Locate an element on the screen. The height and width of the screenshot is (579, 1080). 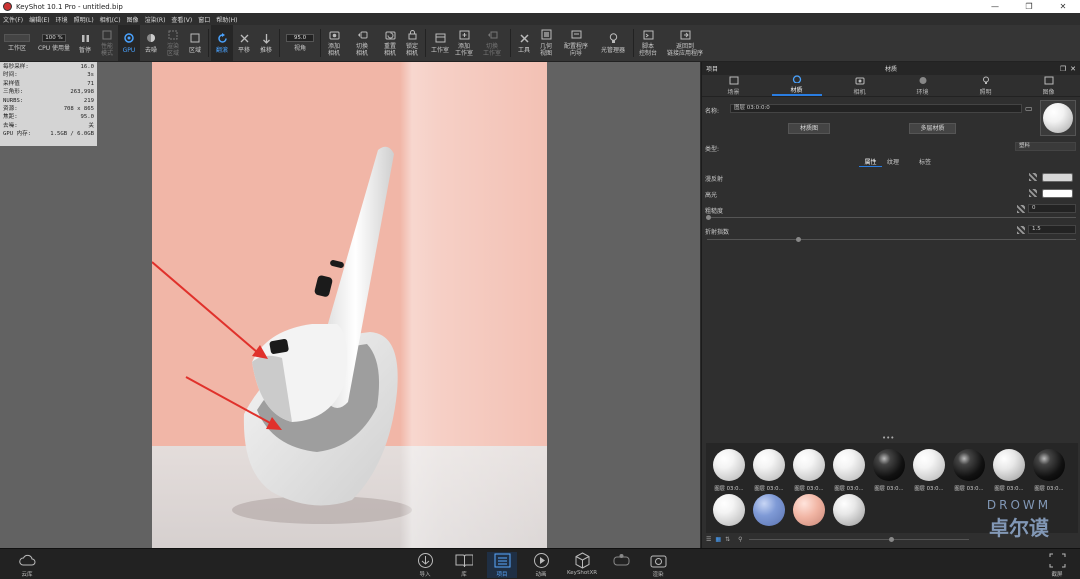
pan-button: 平移 is located at coordinates (244, 43).